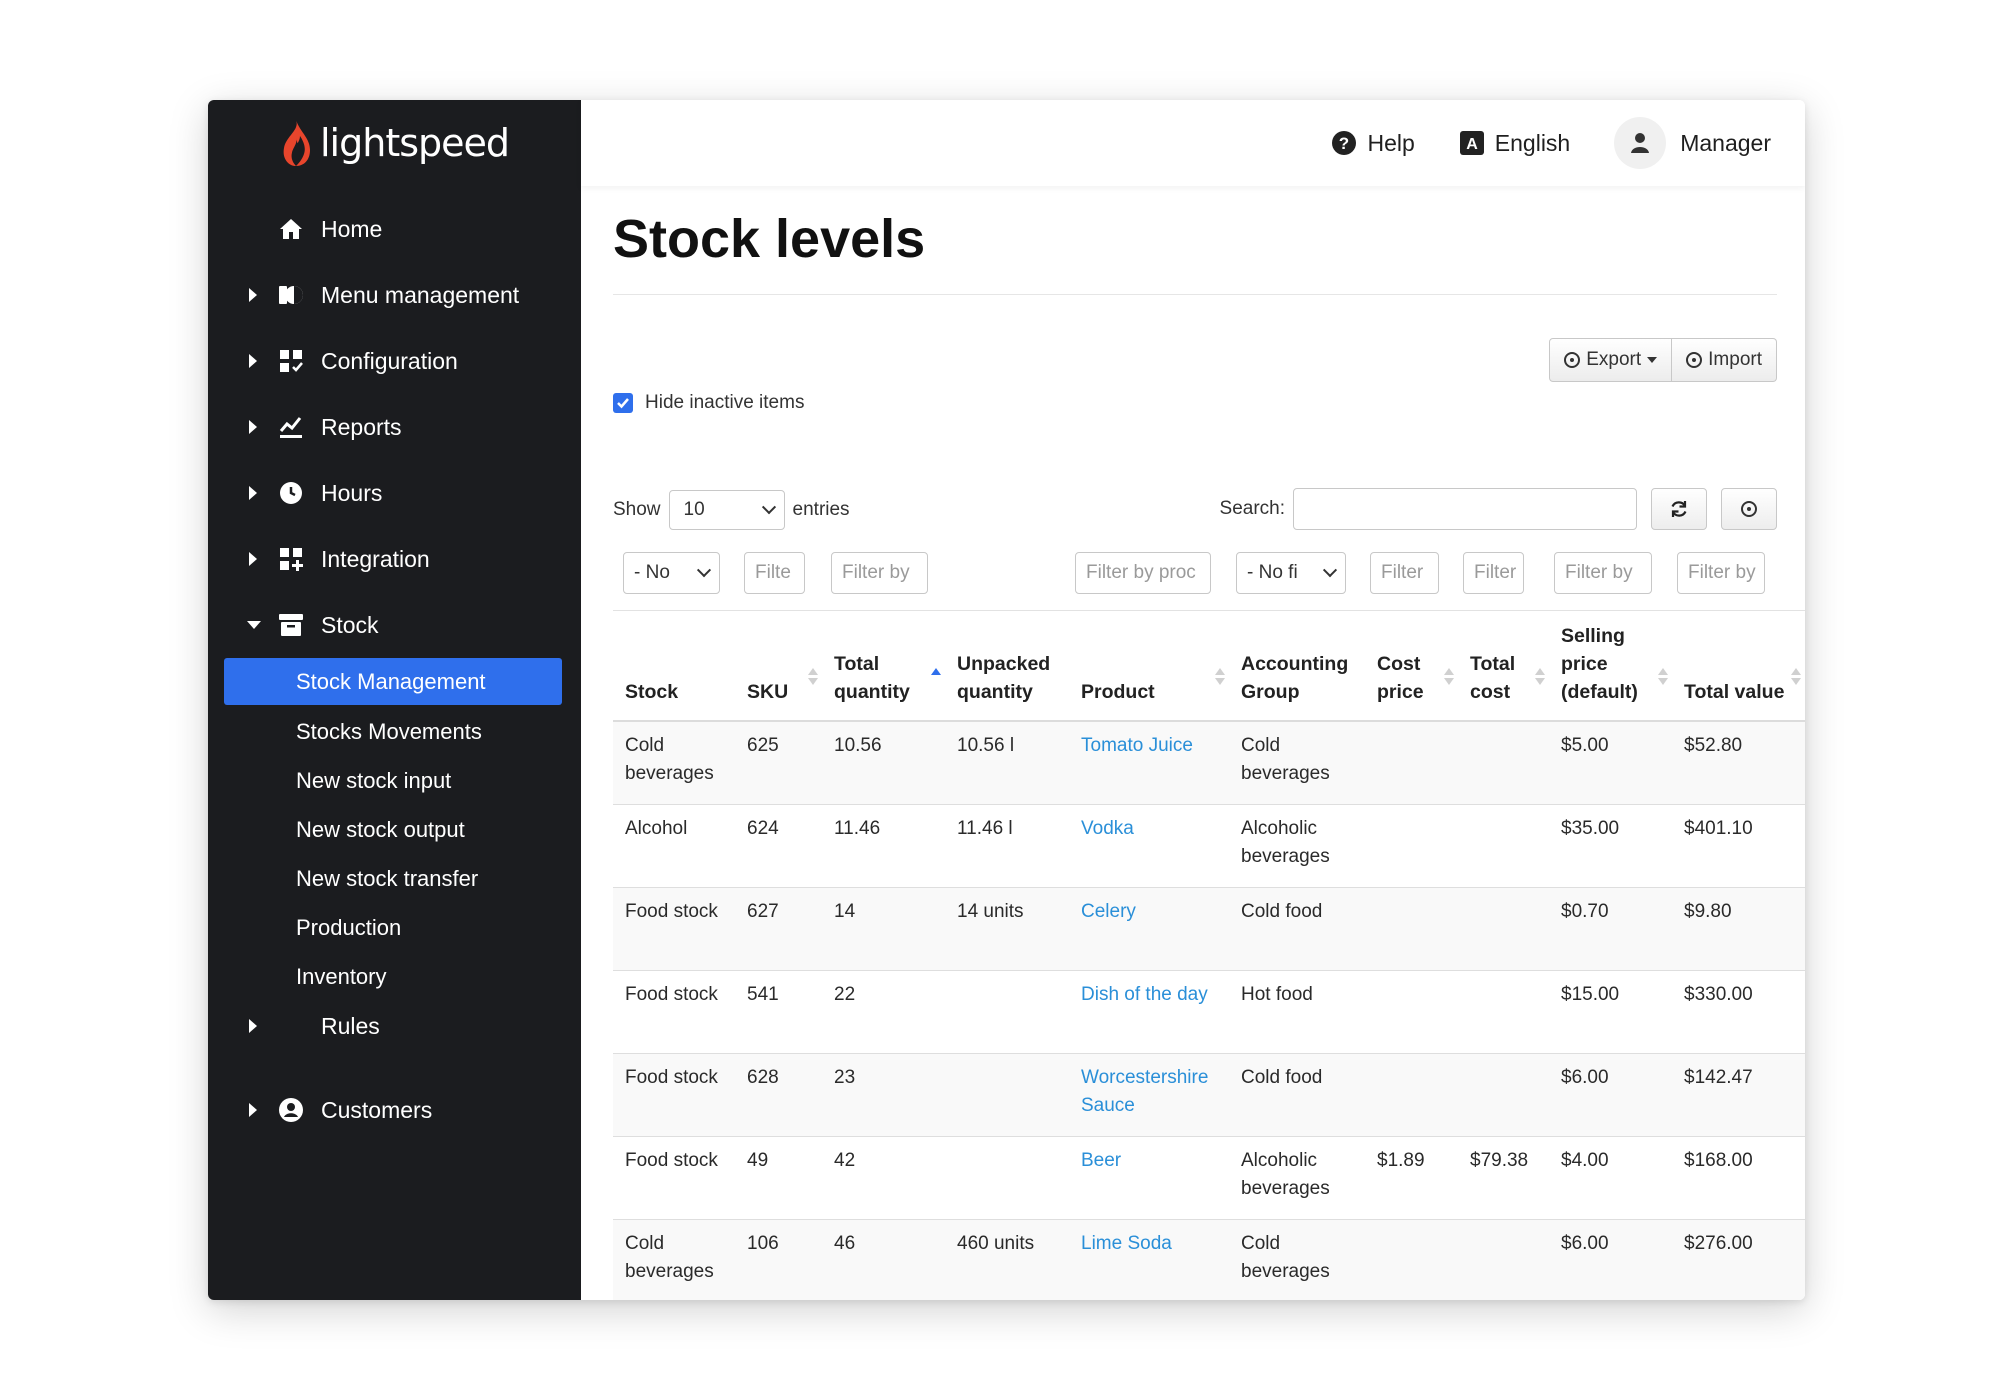 The width and height of the screenshot is (2000, 1400). I want to click on export-button: Export, so click(1611, 360).